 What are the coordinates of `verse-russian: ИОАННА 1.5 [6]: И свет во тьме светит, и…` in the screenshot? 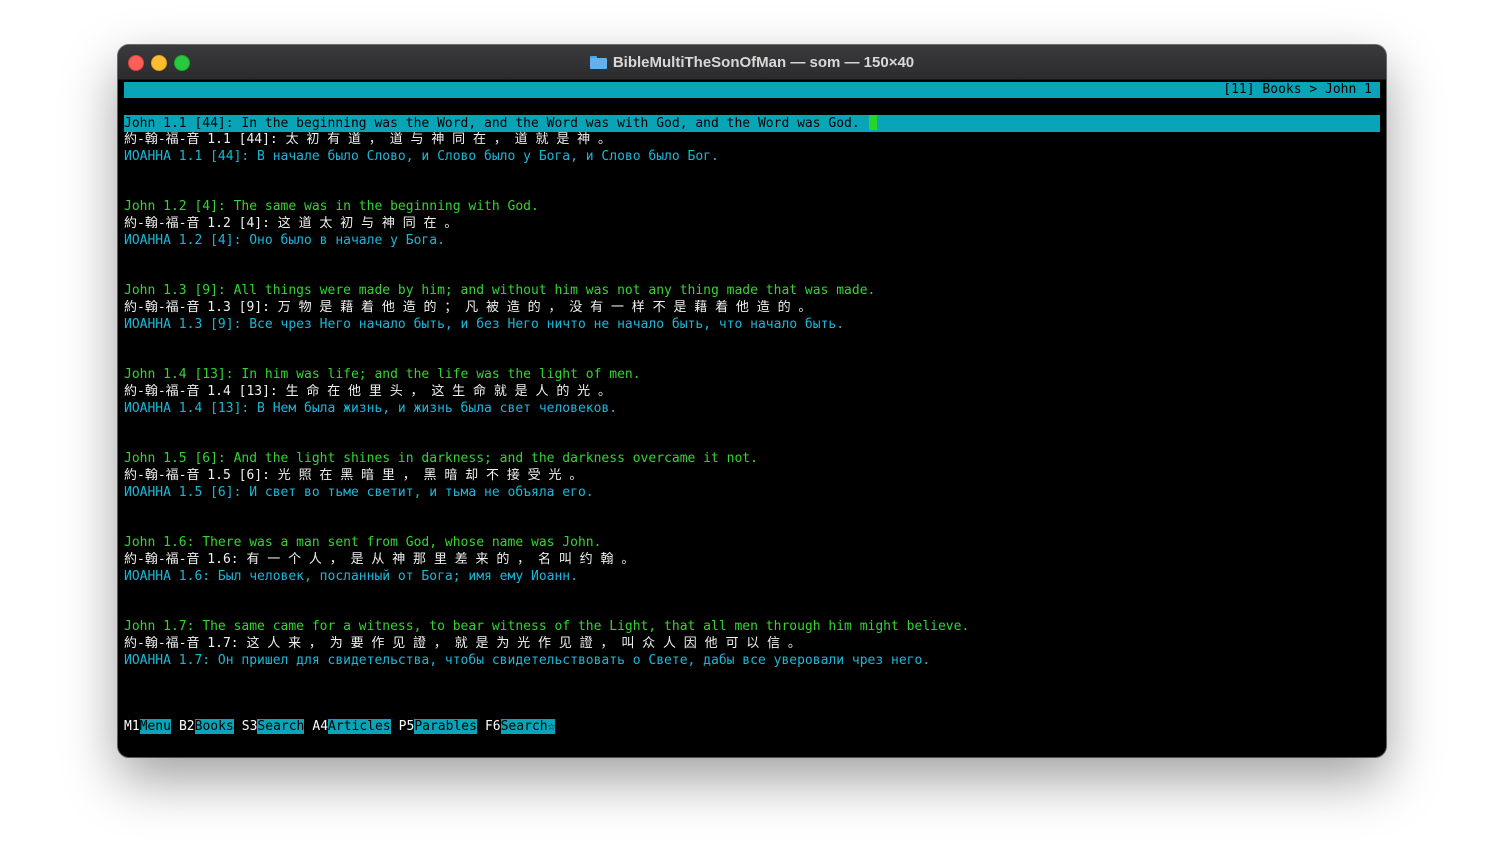 It's located at (359, 492).